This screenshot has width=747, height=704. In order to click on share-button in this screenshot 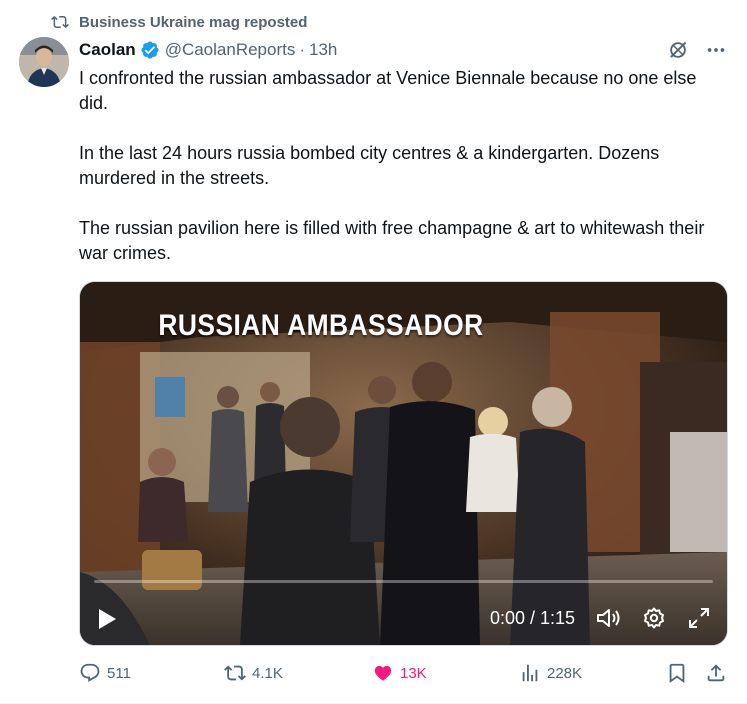, I will do `click(716, 673)`.